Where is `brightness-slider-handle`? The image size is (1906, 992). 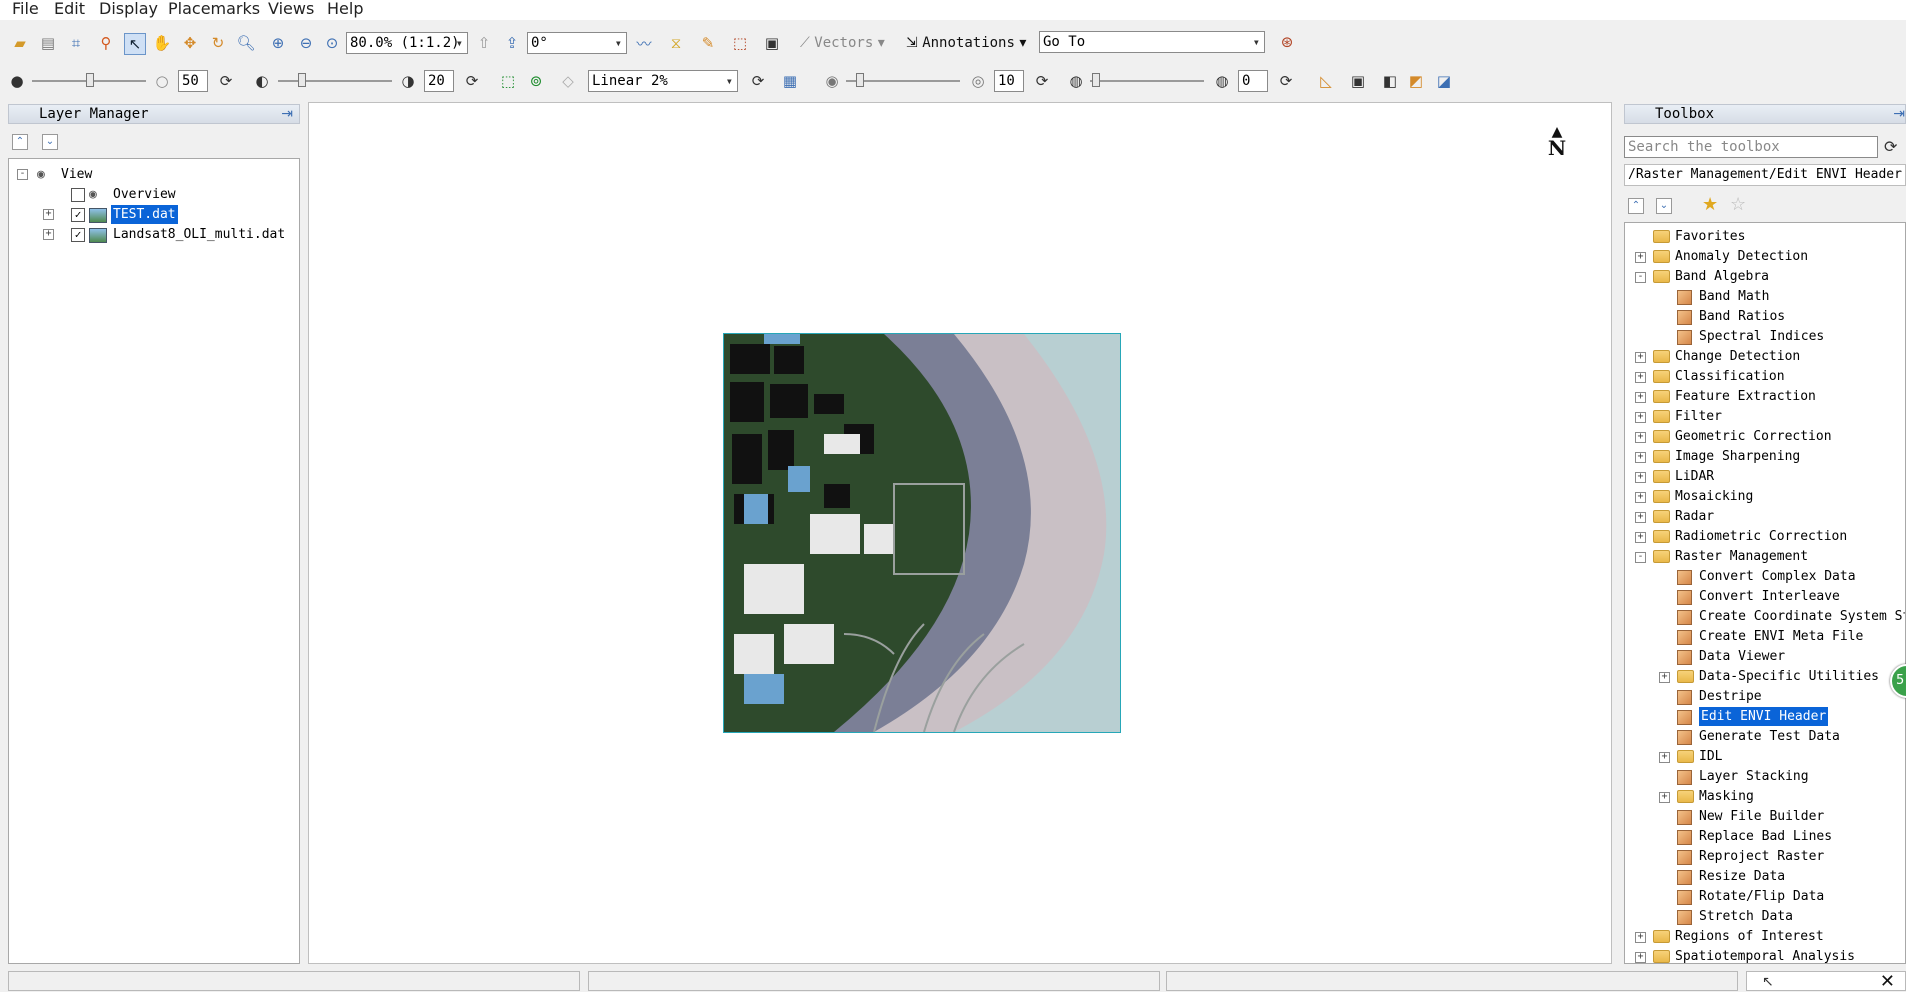 brightness-slider-handle is located at coordinates (90, 80).